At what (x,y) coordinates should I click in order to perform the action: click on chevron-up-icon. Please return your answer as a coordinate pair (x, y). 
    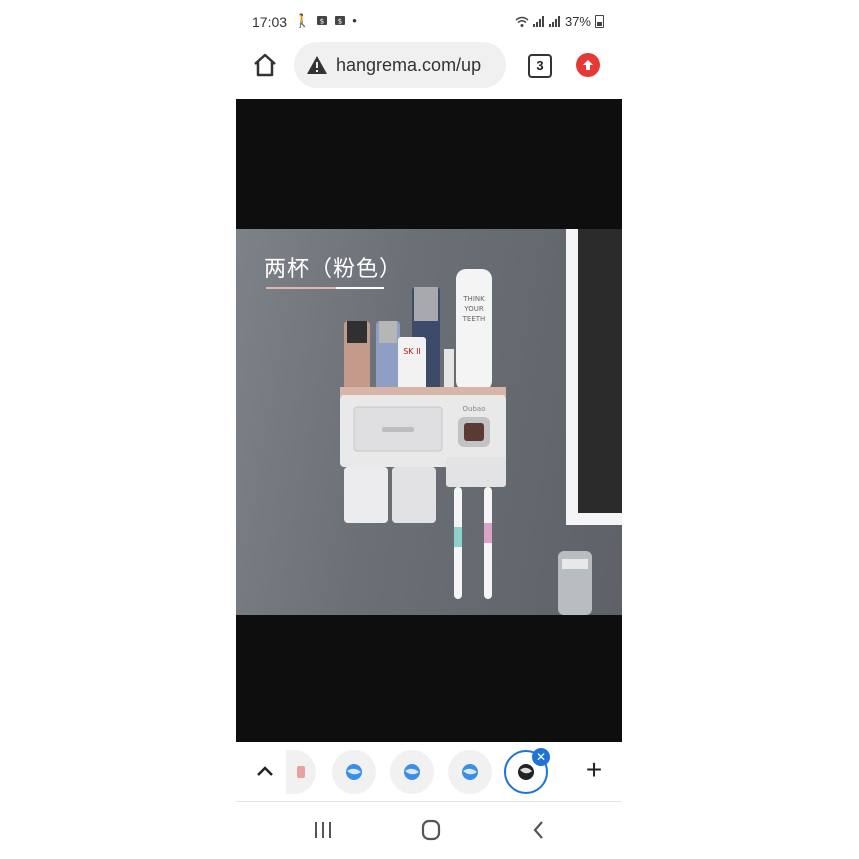
    Looking at the image, I should click on (265, 772).